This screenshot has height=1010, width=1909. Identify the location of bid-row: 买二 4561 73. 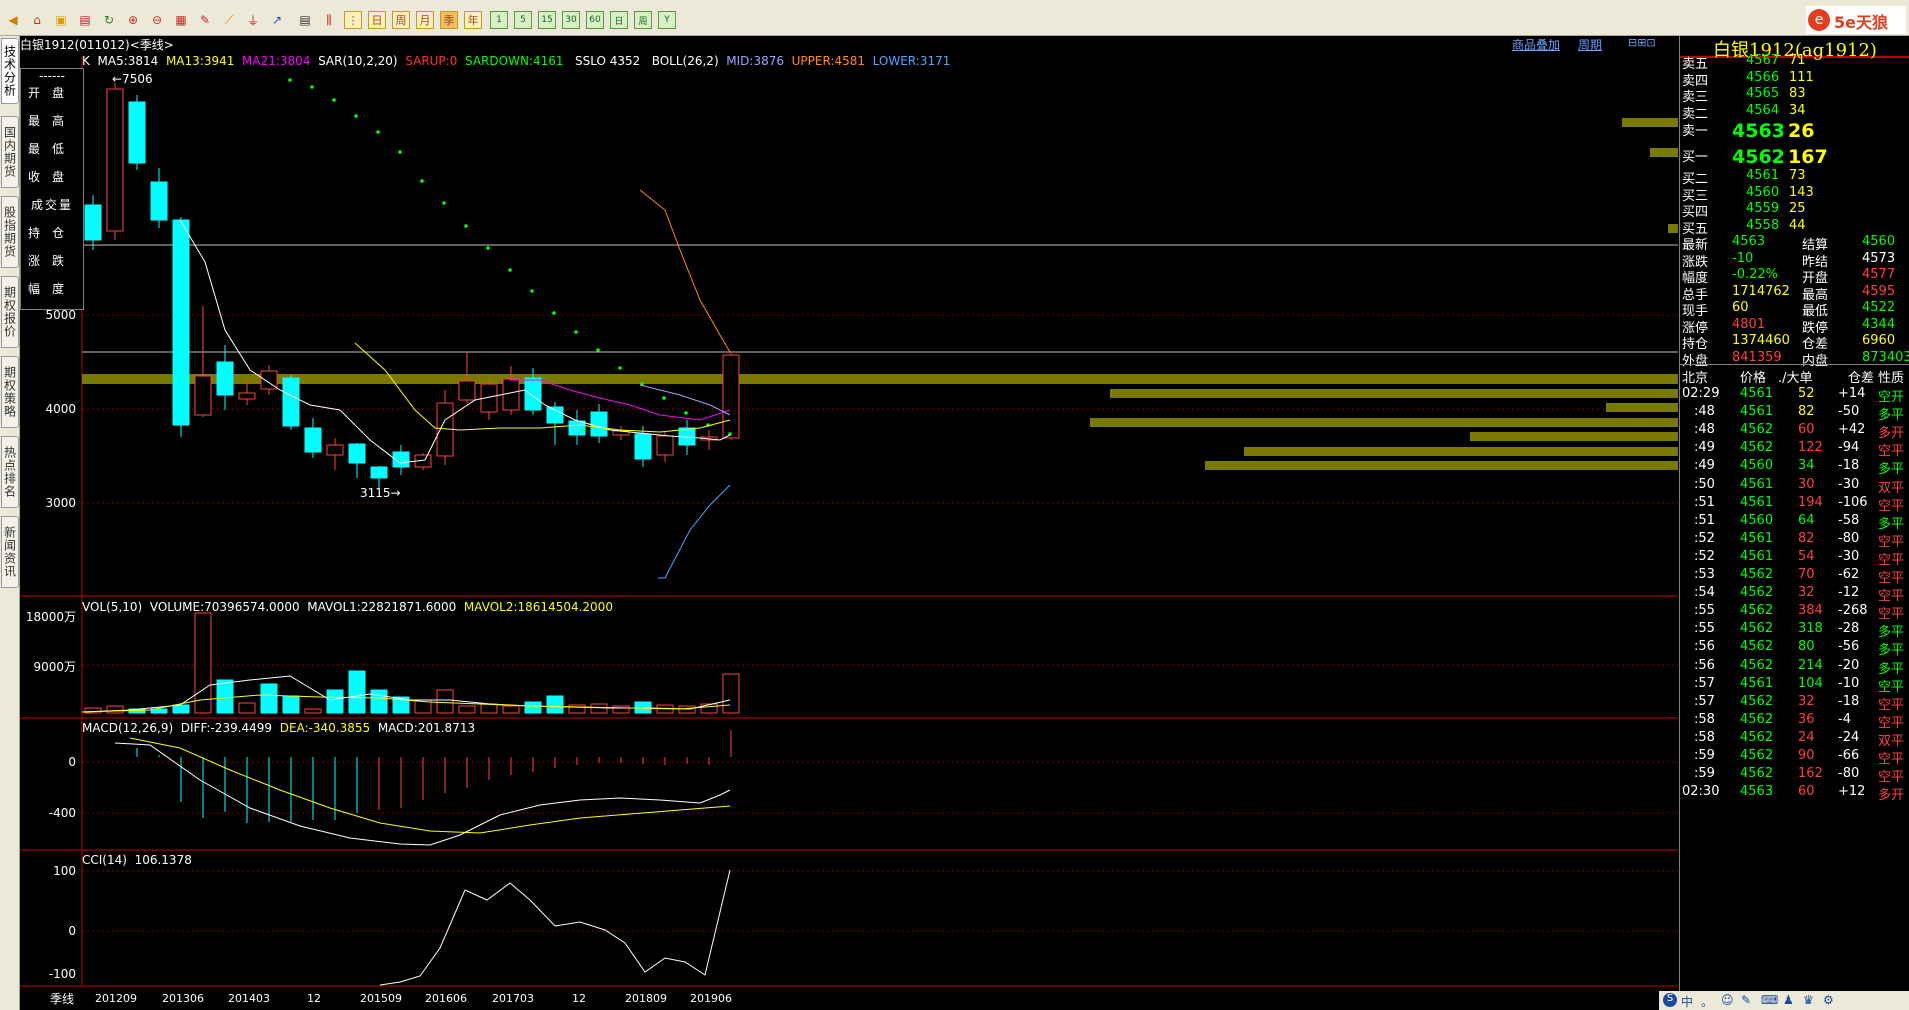
(1794, 177).